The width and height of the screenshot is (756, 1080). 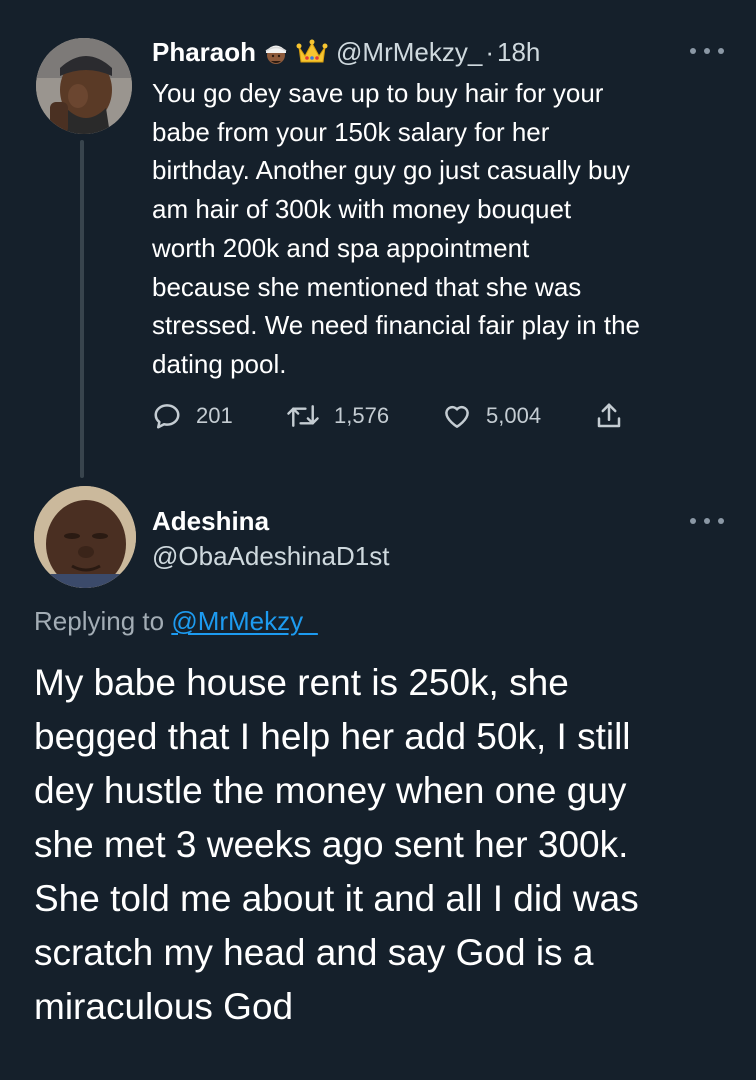 I want to click on retweet-icon, so click(x=303, y=416).